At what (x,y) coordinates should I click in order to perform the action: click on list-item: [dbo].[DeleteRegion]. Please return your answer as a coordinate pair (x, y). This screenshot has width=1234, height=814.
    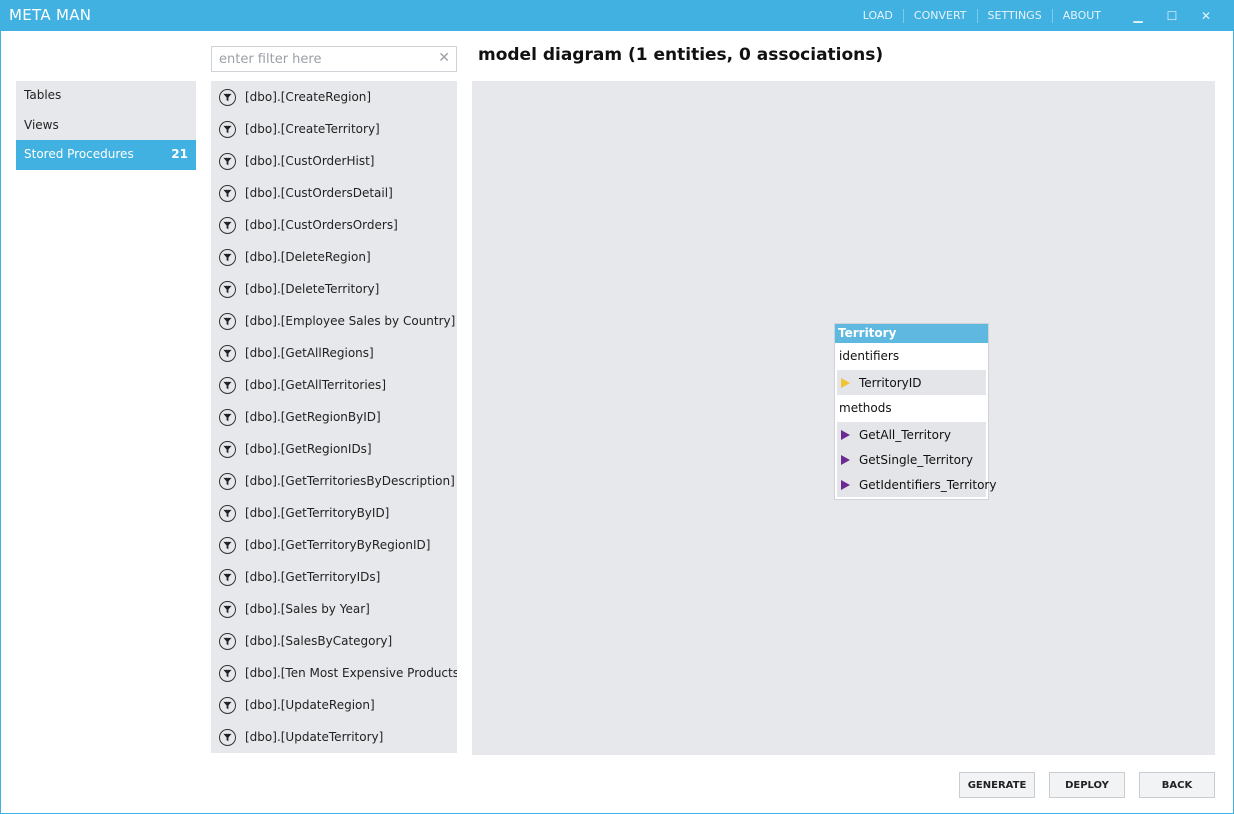
    Looking at the image, I should click on (334, 257).